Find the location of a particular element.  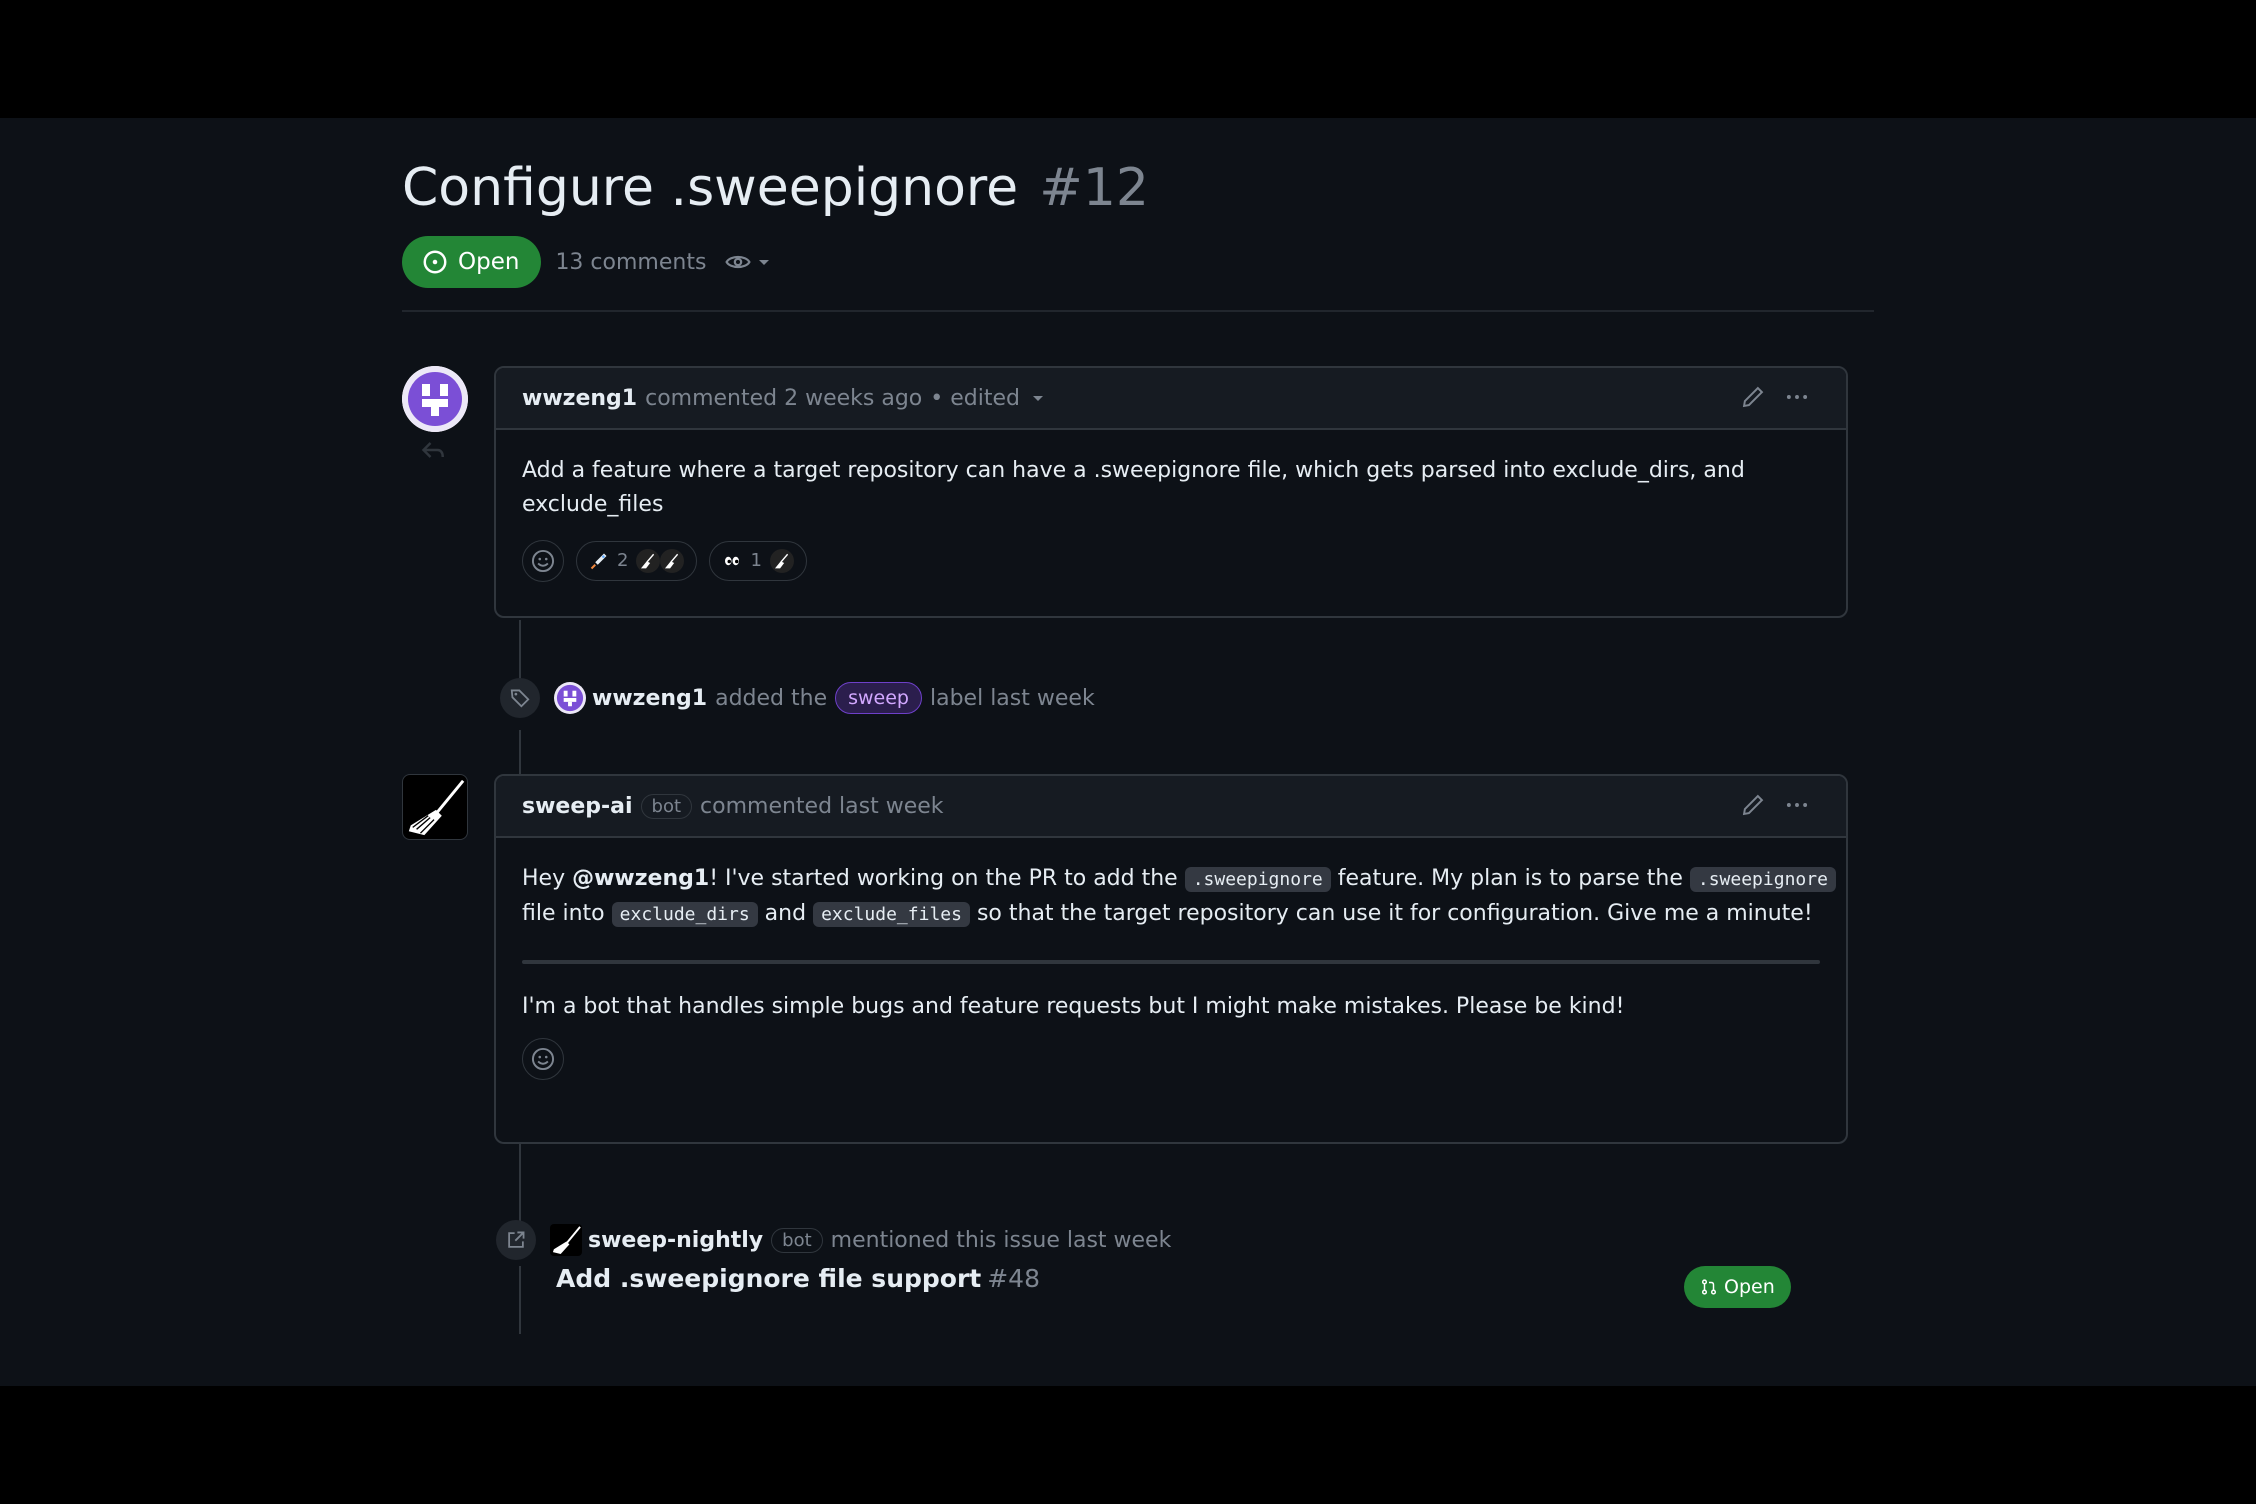

reply-icon is located at coordinates (434, 452).